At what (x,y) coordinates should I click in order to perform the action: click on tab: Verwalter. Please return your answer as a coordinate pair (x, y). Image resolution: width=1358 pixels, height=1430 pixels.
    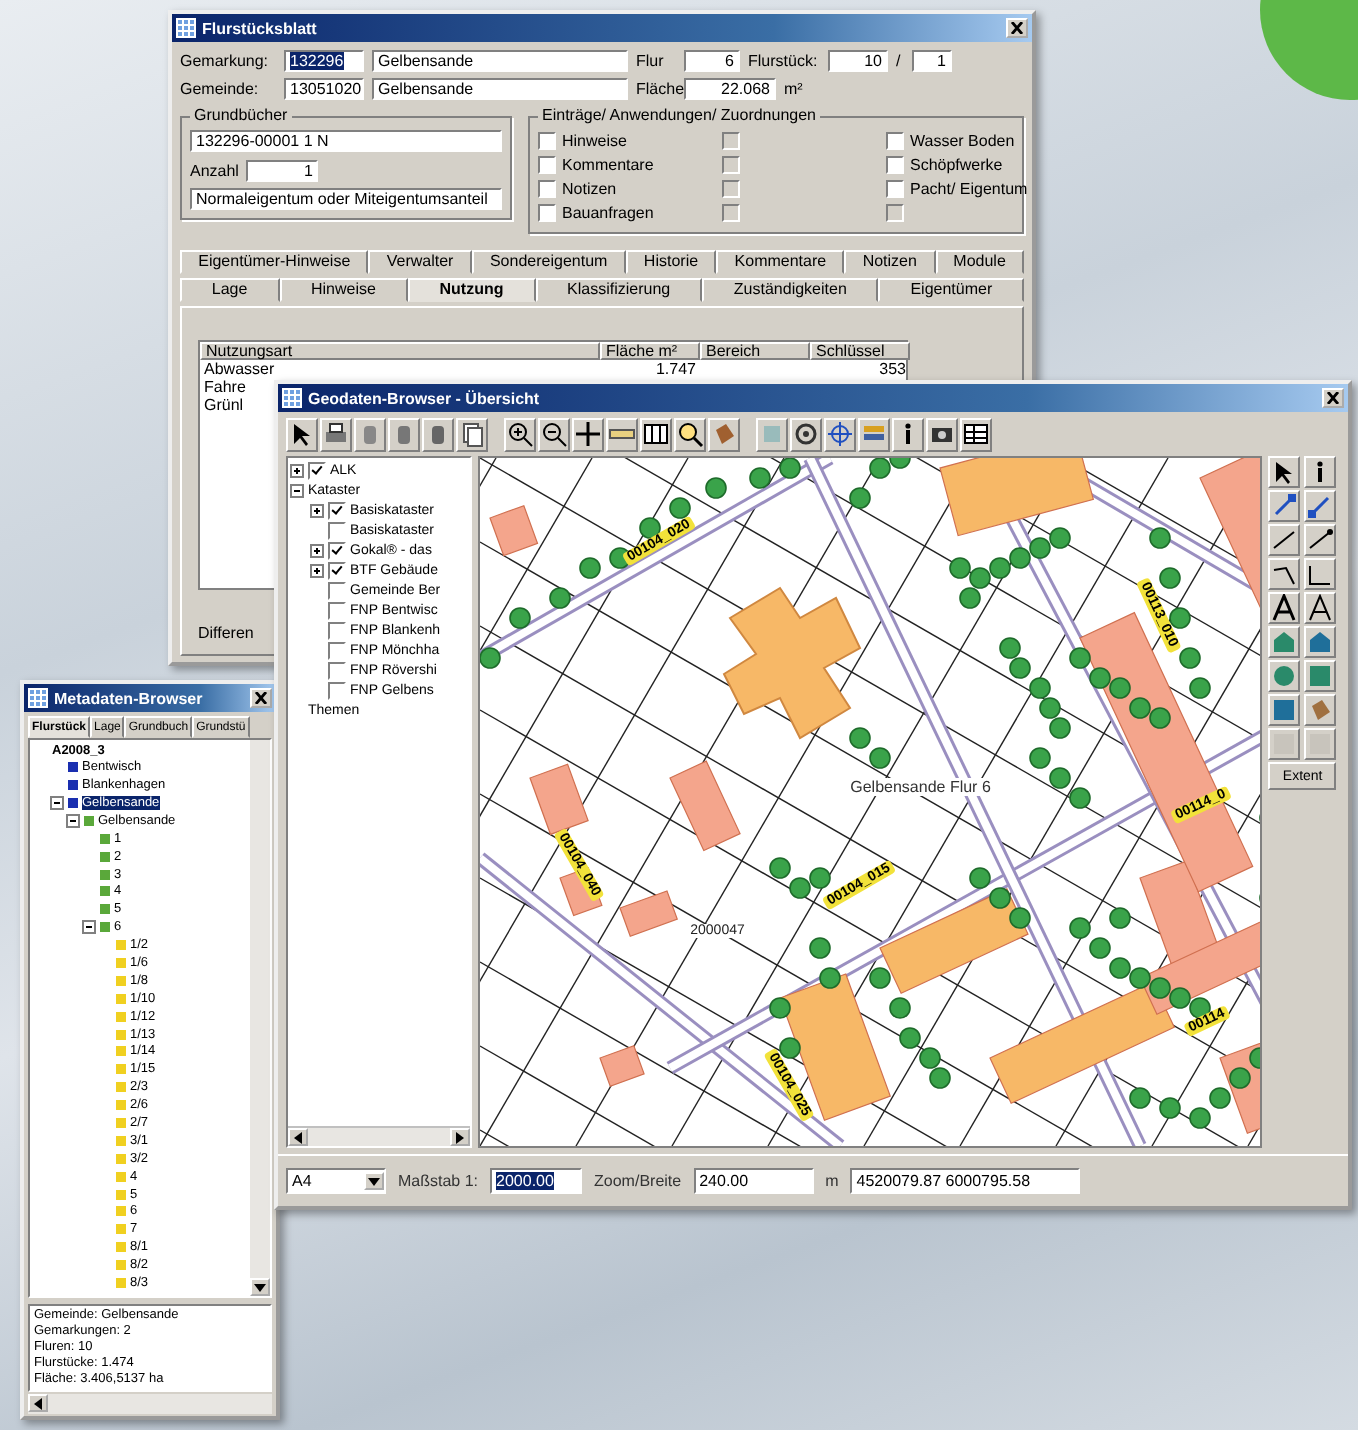
    Looking at the image, I should click on (420, 262).